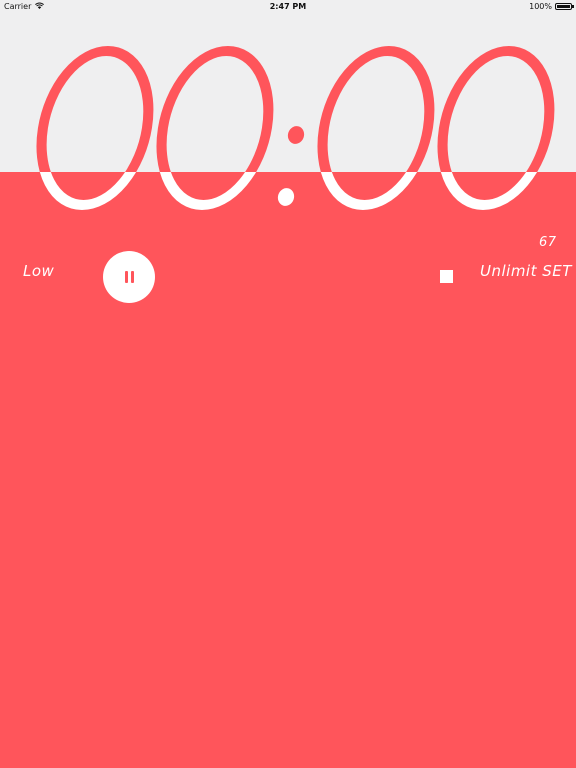 The height and width of the screenshot is (768, 576). What do you see at coordinates (548, 242) in the screenshot?
I see `count-label: 67` at bounding box center [548, 242].